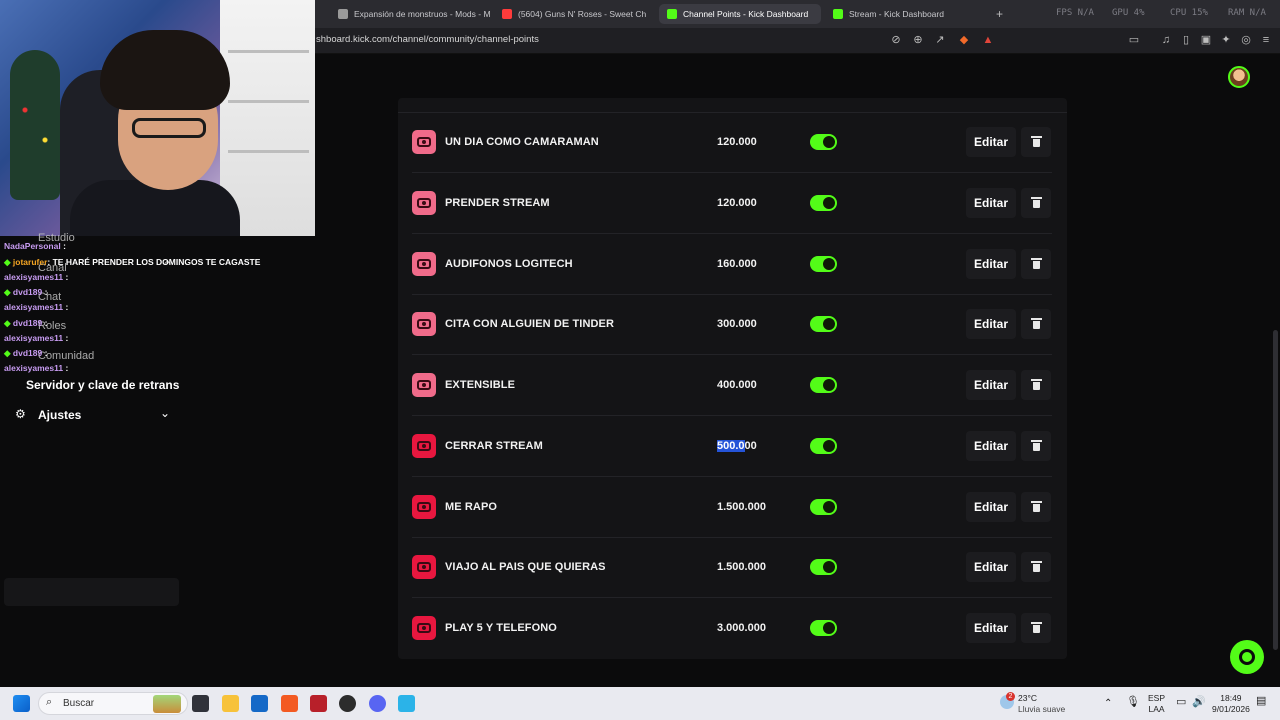 The height and width of the screenshot is (720, 1280). What do you see at coordinates (30, 262) in the screenshot?
I see `chat-username: jotarufer` at bounding box center [30, 262].